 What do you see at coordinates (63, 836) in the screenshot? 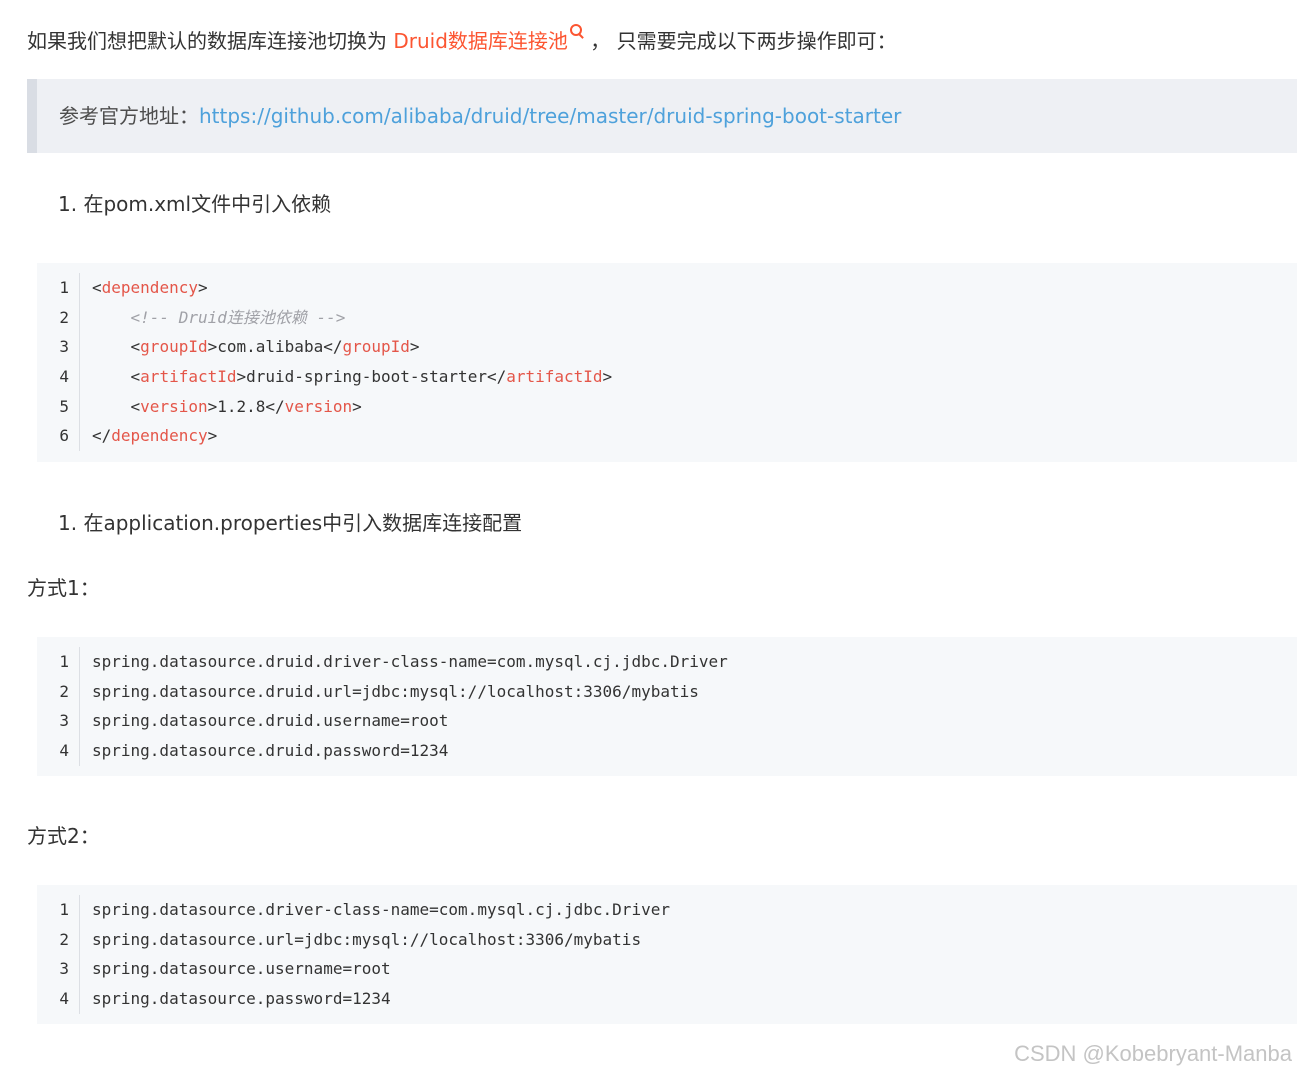
I see `method-2-heading: 方式2：` at bounding box center [63, 836].